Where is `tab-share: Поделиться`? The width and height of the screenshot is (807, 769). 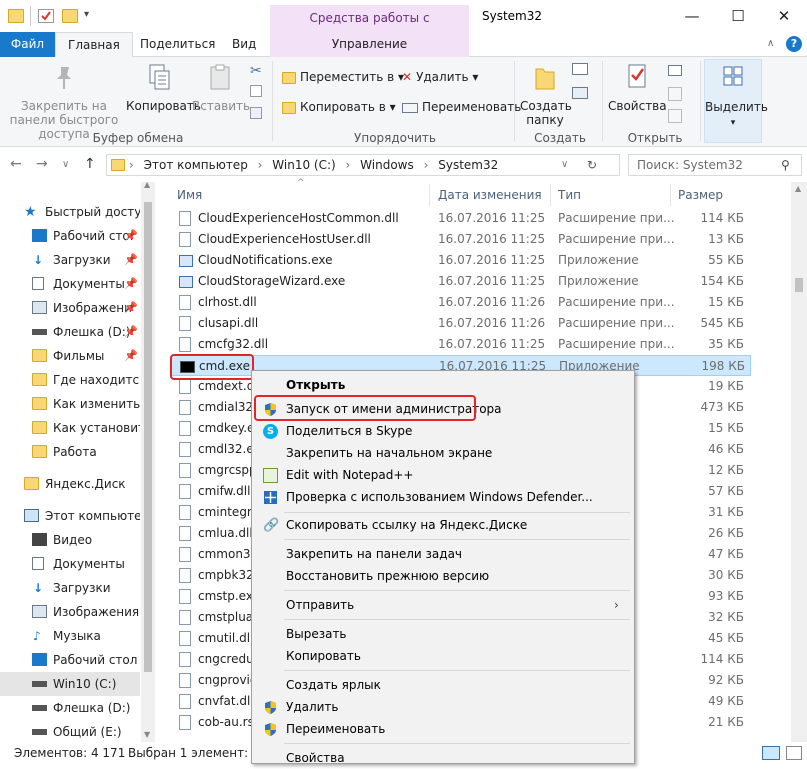
tab-share: Поделиться is located at coordinates (177, 44).